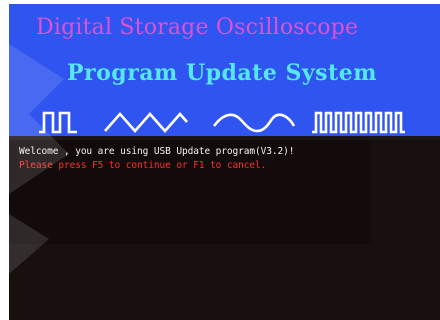  I want to click on device-title: Digital Storage Oscilloscope, so click(197, 27).